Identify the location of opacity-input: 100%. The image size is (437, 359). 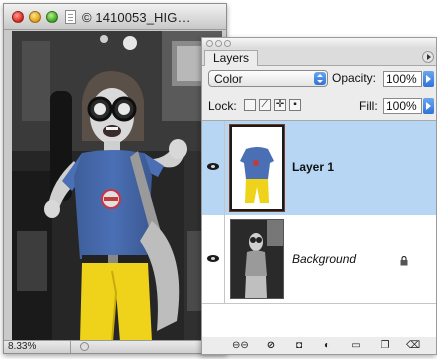
(402, 79).